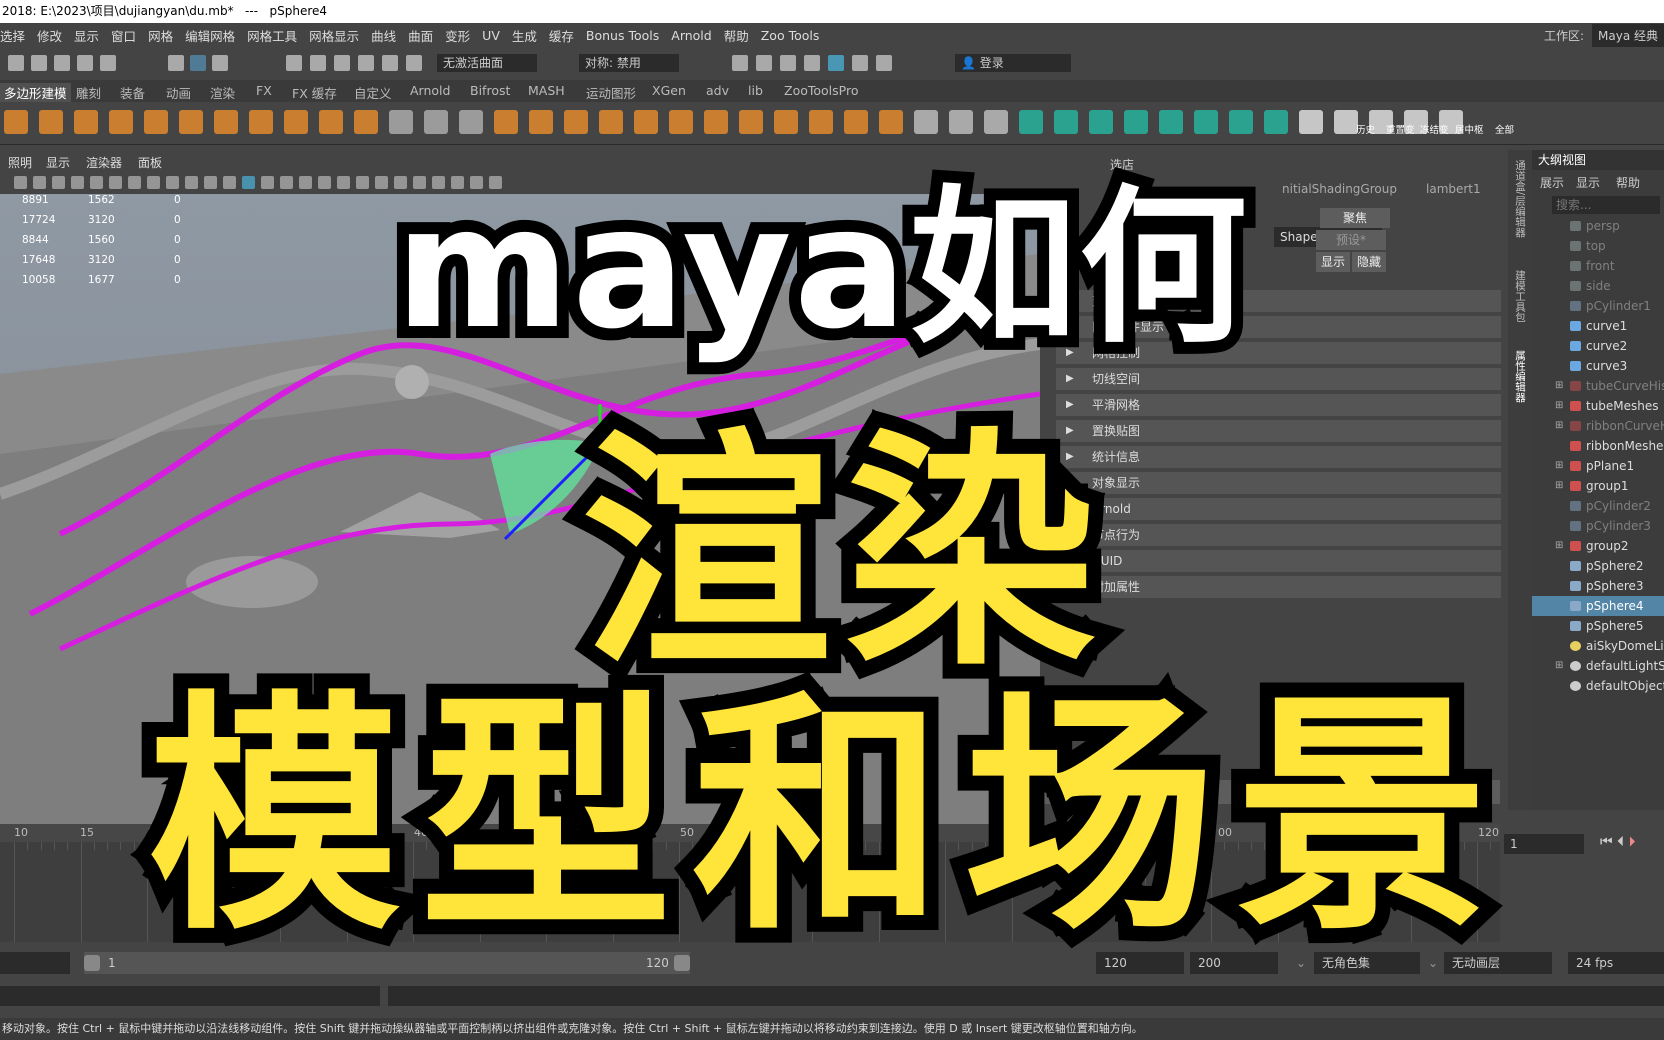 The width and height of the screenshot is (1664, 1040). What do you see at coordinates (1598, 586) in the screenshot?
I see `outliner-item: pSphere3` at bounding box center [1598, 586].